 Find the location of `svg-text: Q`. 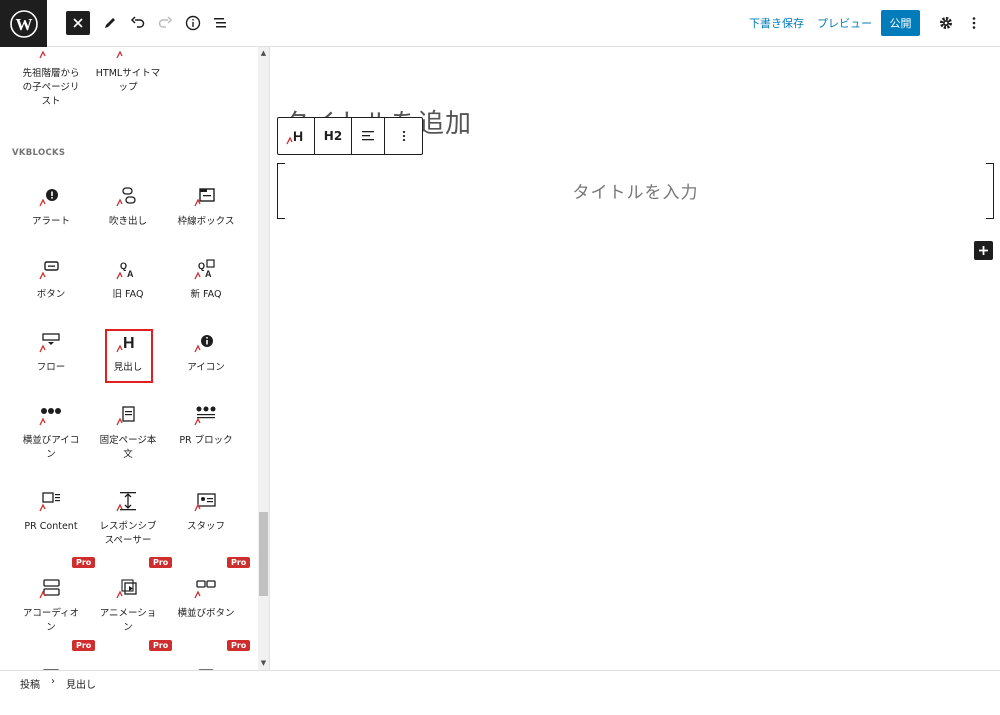

svg-text: Q is located at coordinates (123, 266).